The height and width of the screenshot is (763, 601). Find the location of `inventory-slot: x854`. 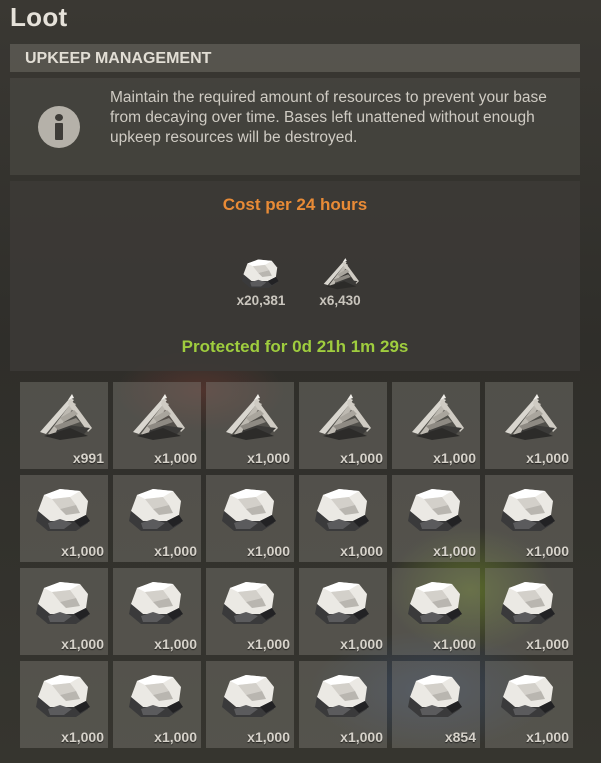

inventory-slot: x854 is located at coordinates (436, 704).